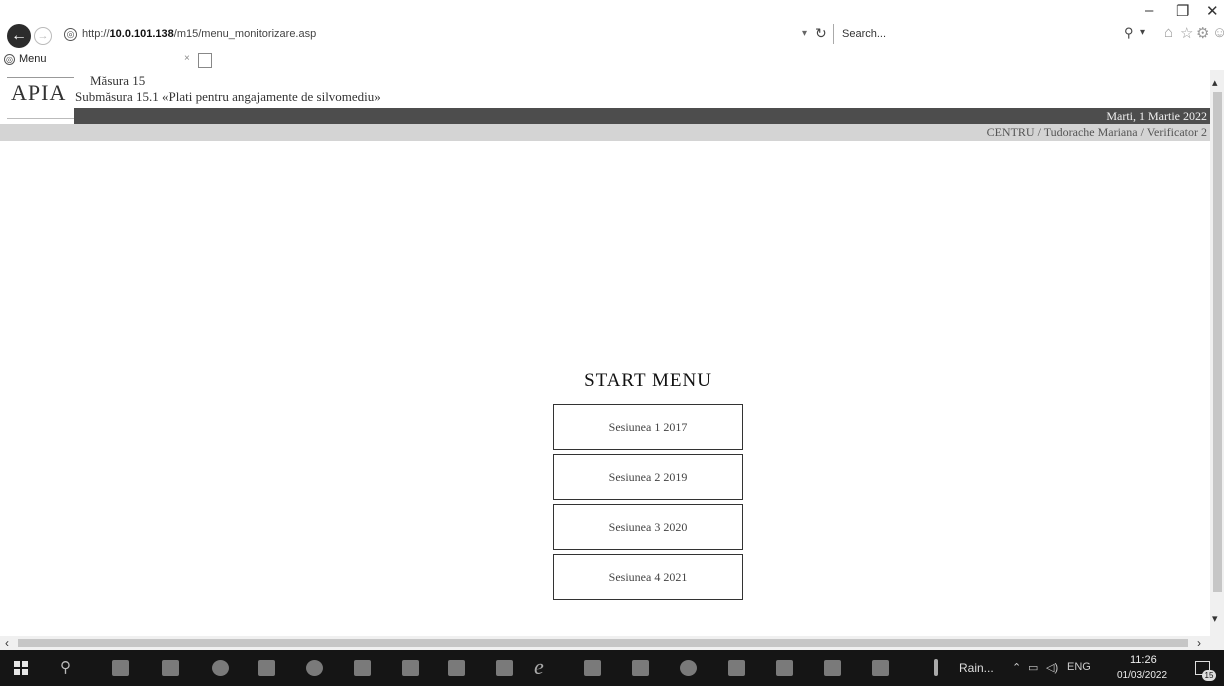 The image size is (1224, 686). Describe the element at coordinates (120, 668) in the screenshot. I see `calculator-icon` at that location.